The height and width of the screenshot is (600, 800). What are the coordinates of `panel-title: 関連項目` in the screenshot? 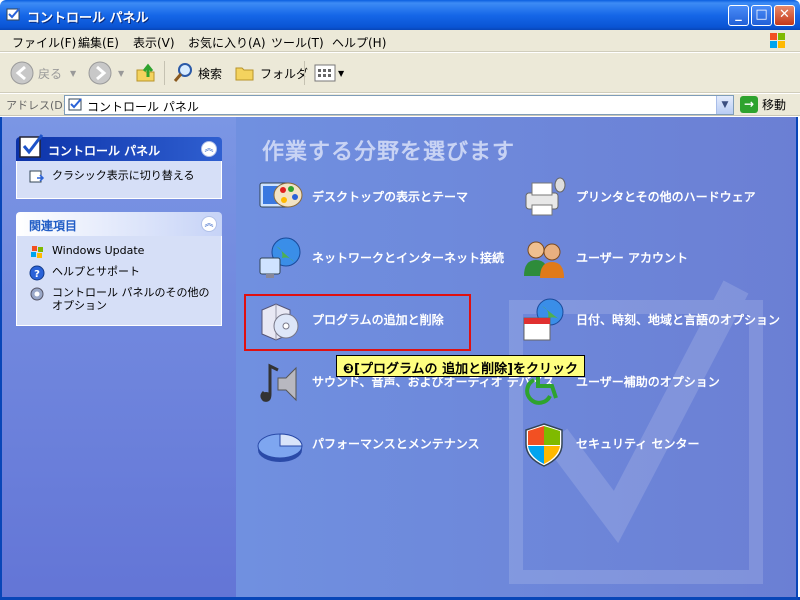 It's located at (53, 226).